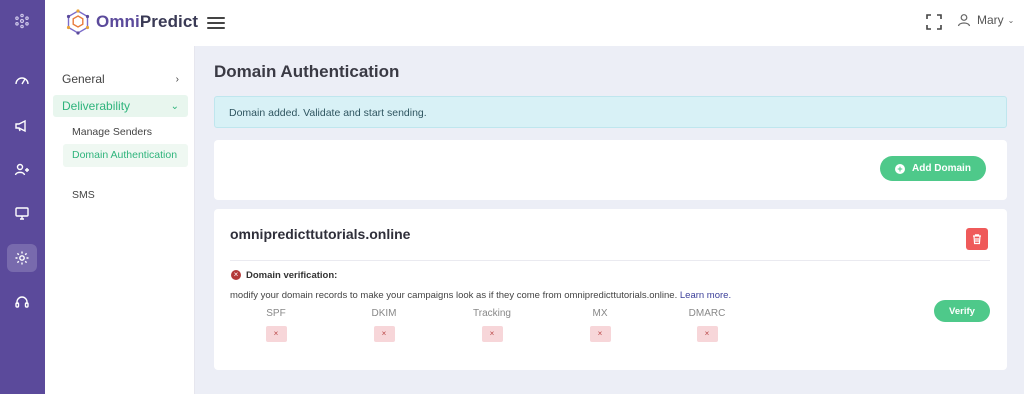 The width and height of the screenshot is (1024, 394). Describe the element at coordinates (22, 81) in the screenshot. I see `speedometer-icon` at that location.